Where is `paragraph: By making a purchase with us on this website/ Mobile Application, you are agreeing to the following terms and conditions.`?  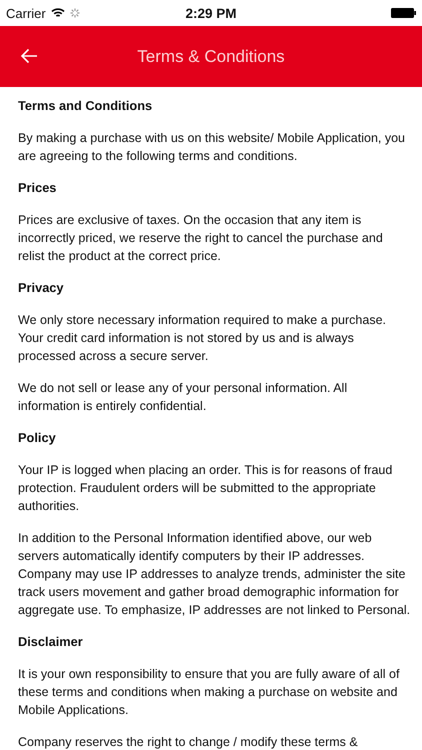
paragraph: By making a purchase with us on this website/ Mobile Application, you are agreeing to the following terms and conditions. is located at coordinates (212, 147).